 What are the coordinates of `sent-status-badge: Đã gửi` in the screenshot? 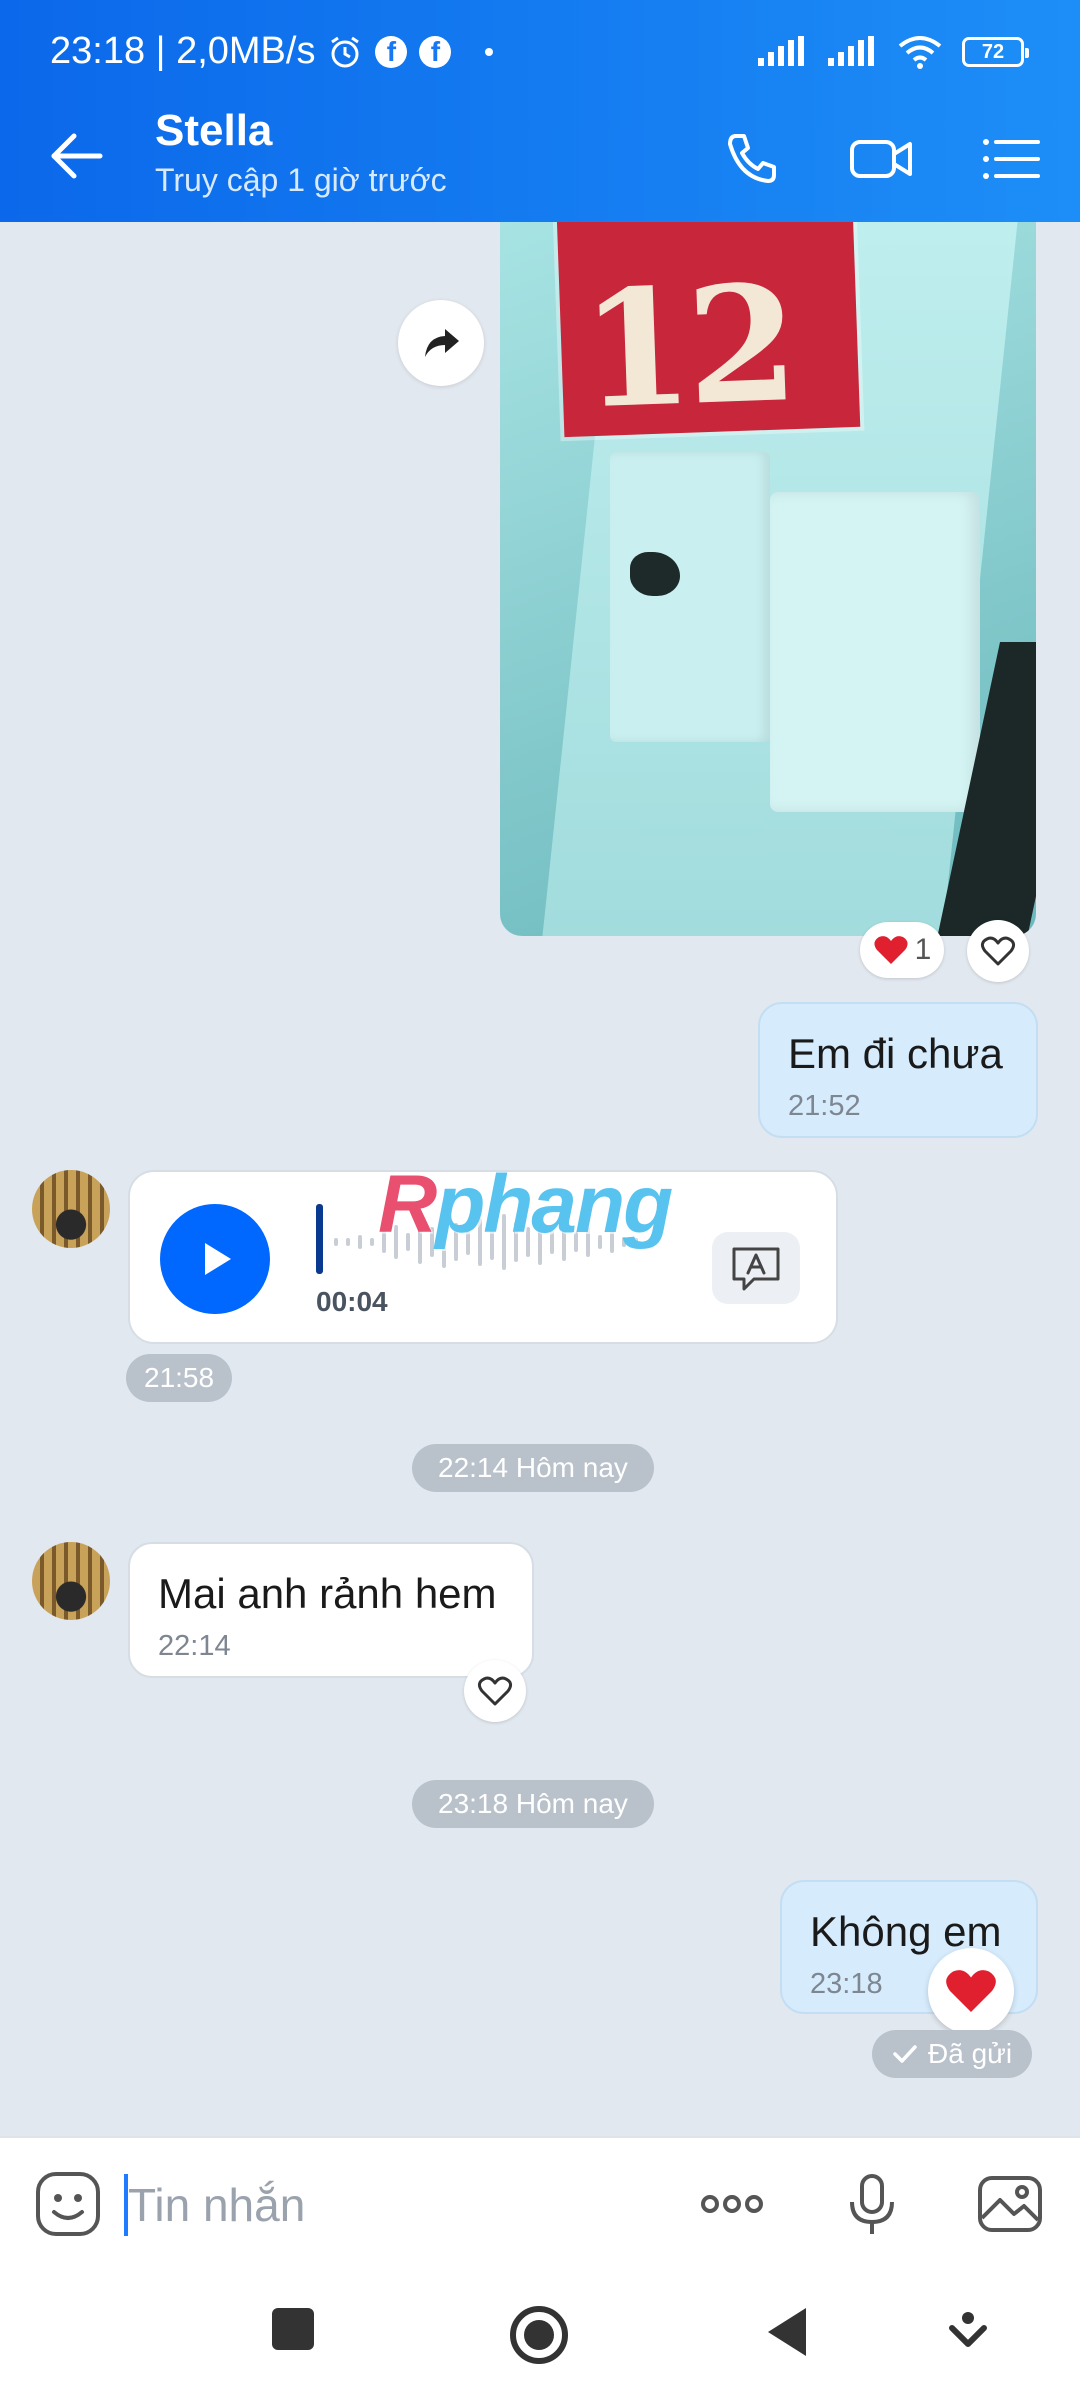 It's located at (952, 2054).